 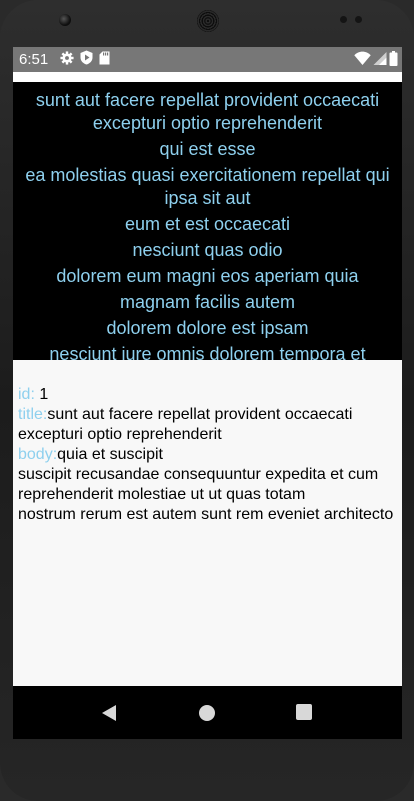 What do you see at coordinates (207, 250) in the screenshot?
I see `post-list-item: nesciunt quas odio` at bounding box center [207, 250].